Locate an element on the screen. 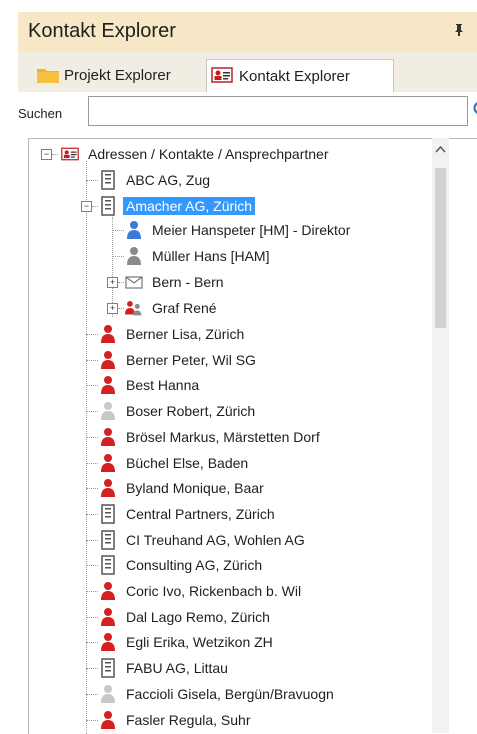  person-blue-icon is located at coordinates (134, 230).